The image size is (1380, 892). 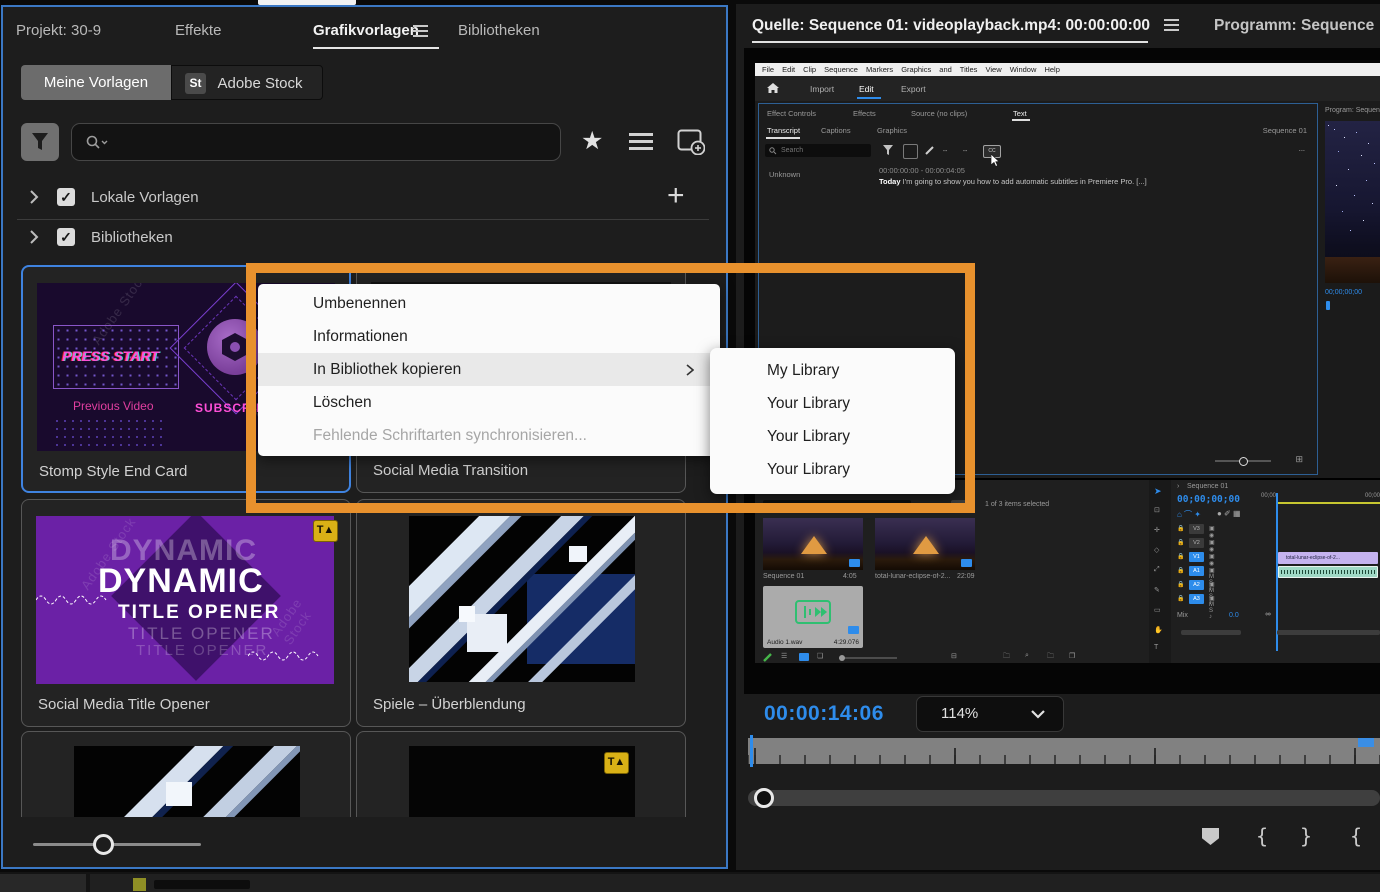 What do you see at coordinates (1020, 113) in the screenshot?
I see `pp-tab-text: Text` at bounding box center [1020, 113].